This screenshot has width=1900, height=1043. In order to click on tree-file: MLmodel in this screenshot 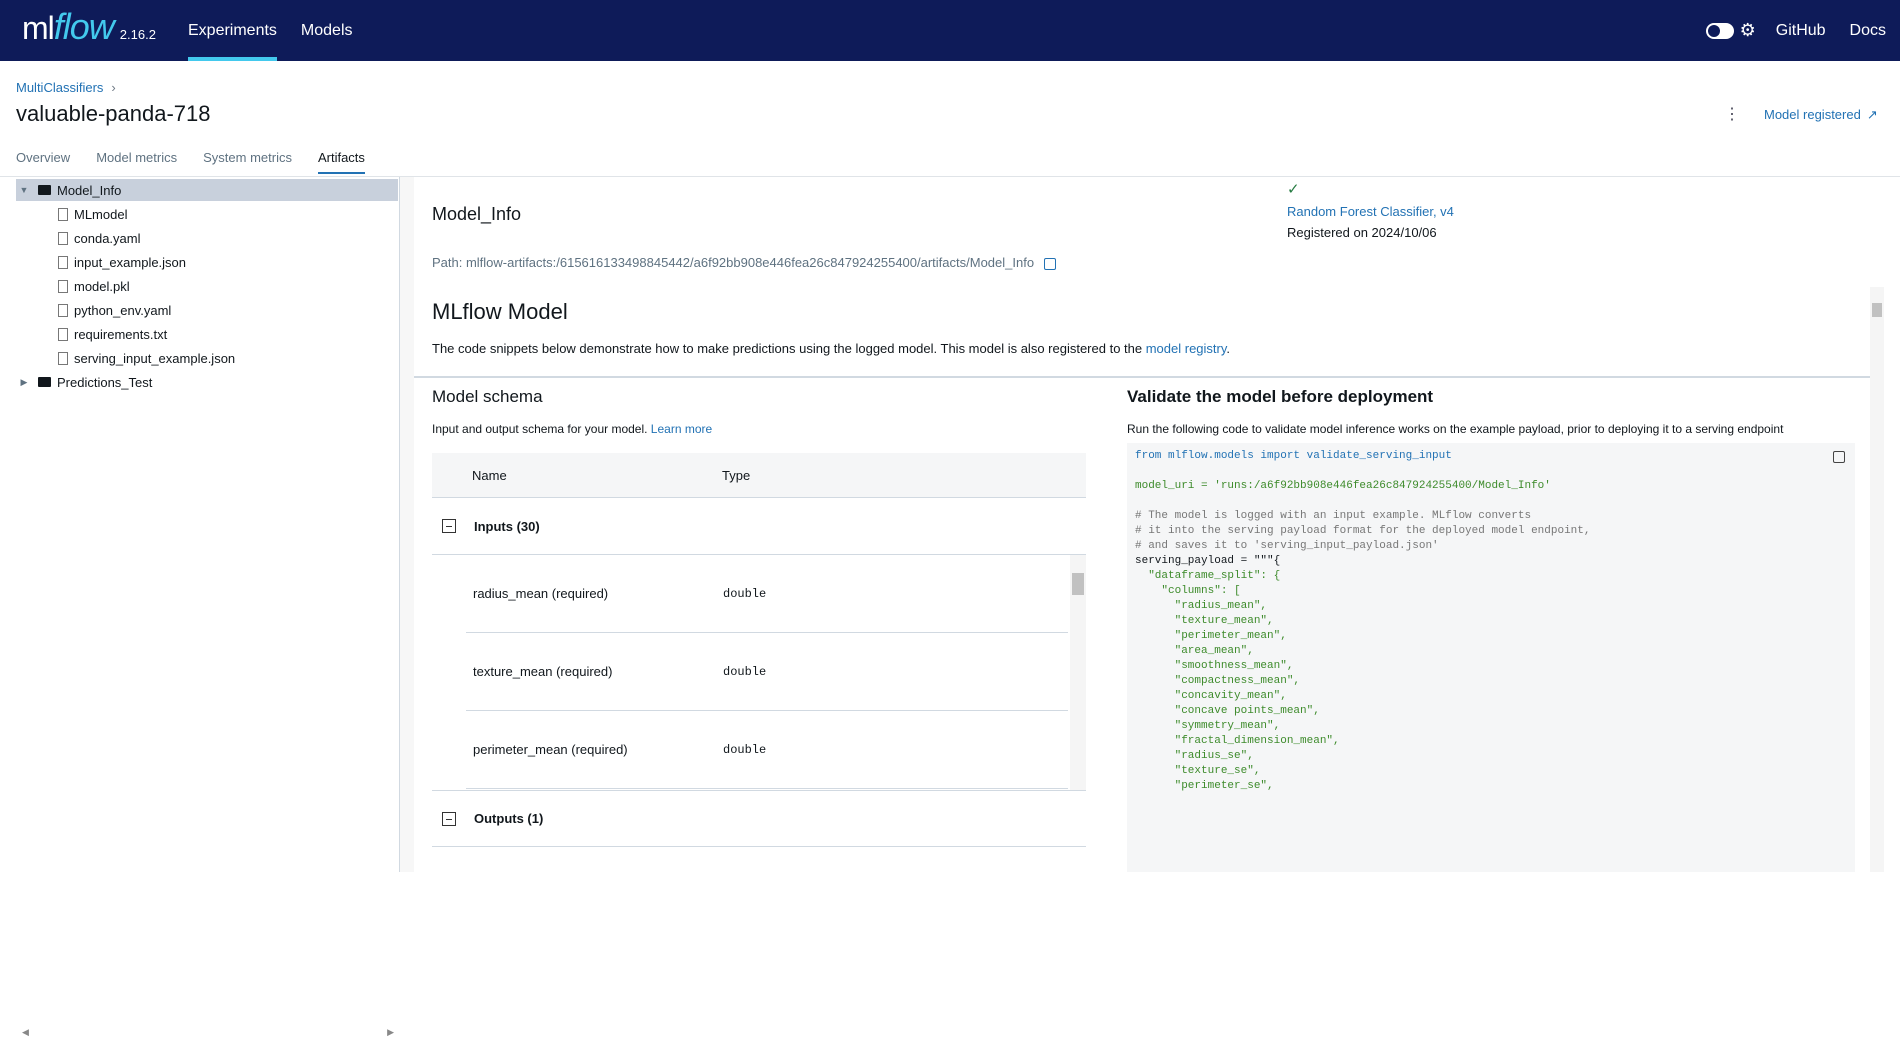, I will do `click(92, 214)`.